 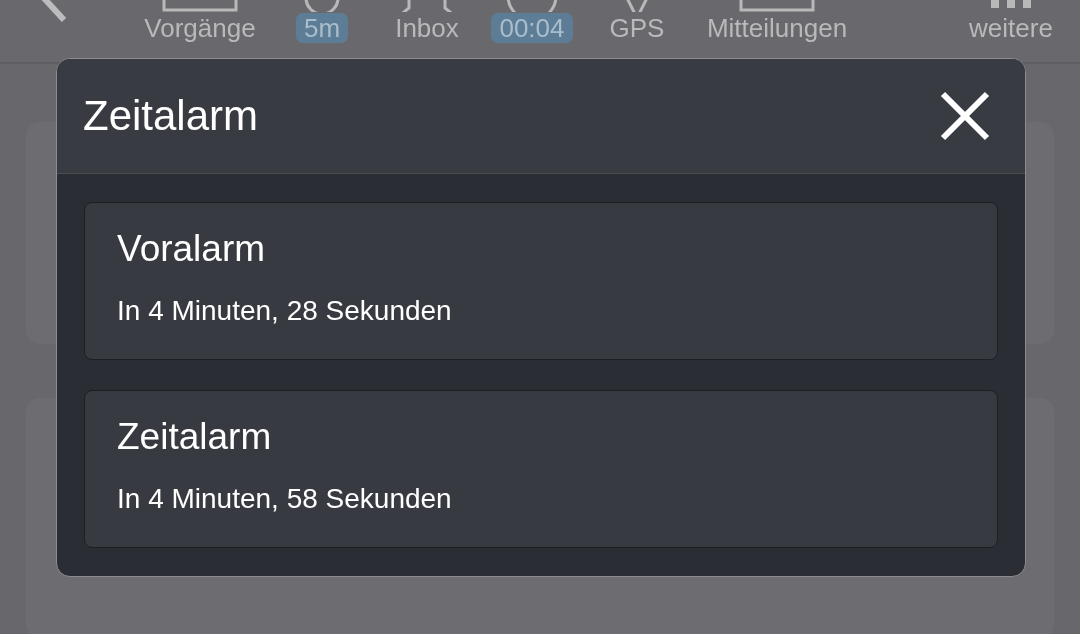 What do you see at coordinates (171, 116) in the screenshot?
I see `dialog-title: Zeitalarm` at bounding box center [171, 116].